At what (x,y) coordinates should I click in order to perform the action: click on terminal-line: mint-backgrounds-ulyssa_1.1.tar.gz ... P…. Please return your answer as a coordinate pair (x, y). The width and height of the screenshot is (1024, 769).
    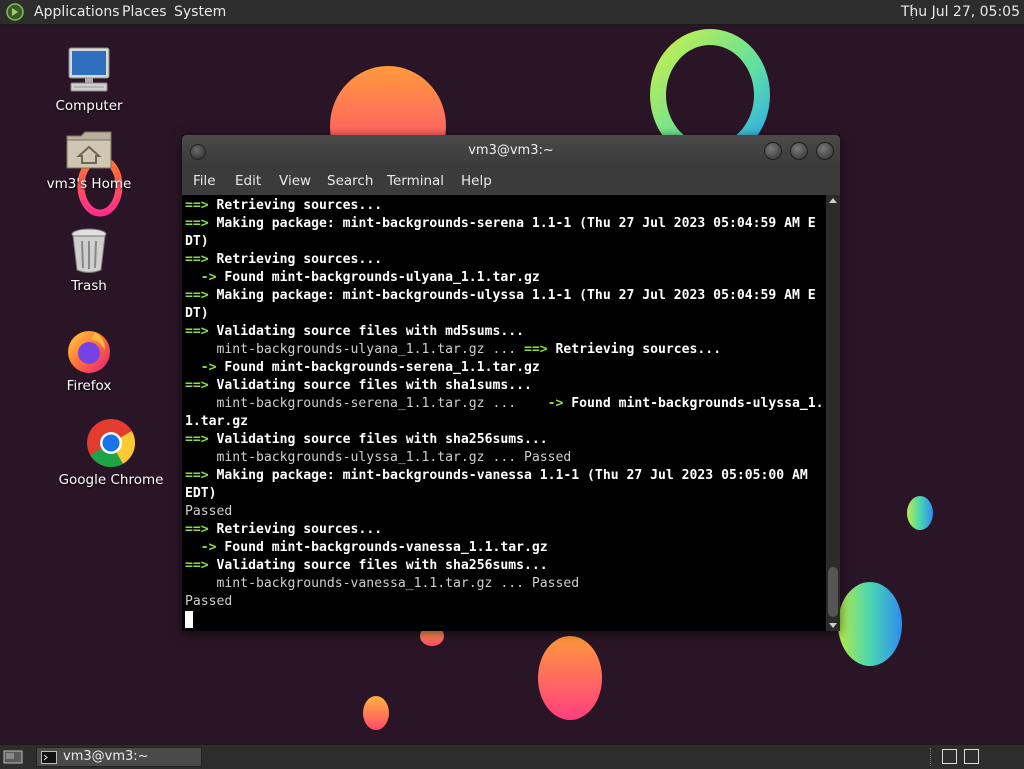
    Looking at the image, I should click on (504, 458).